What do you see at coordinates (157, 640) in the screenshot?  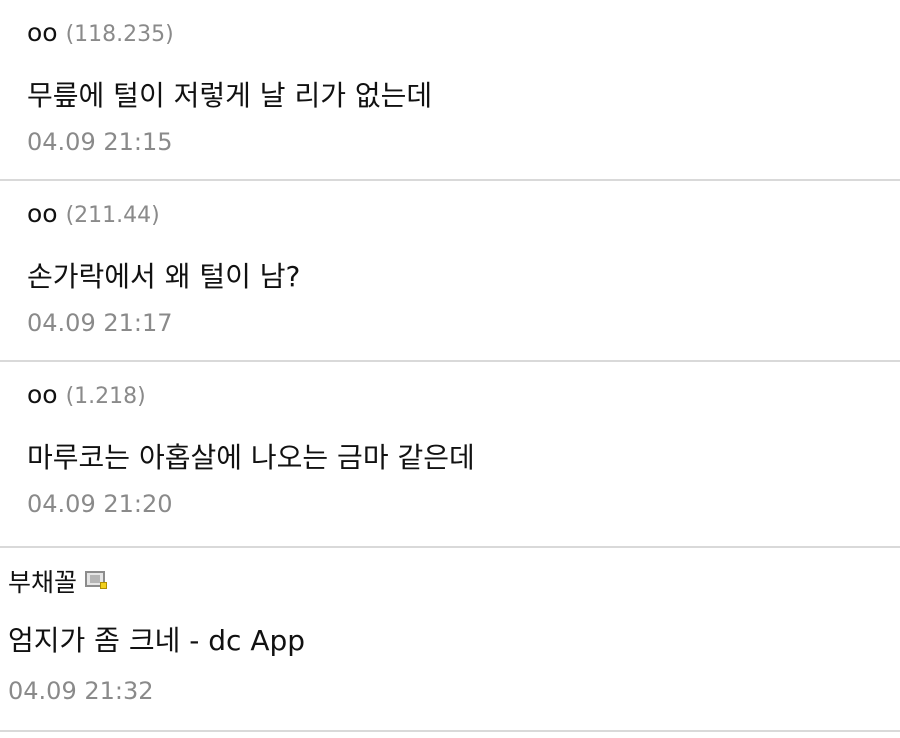 I see `comment-text: 엄지가 좀 크네 - dc App` at bounding box center [157, 640].